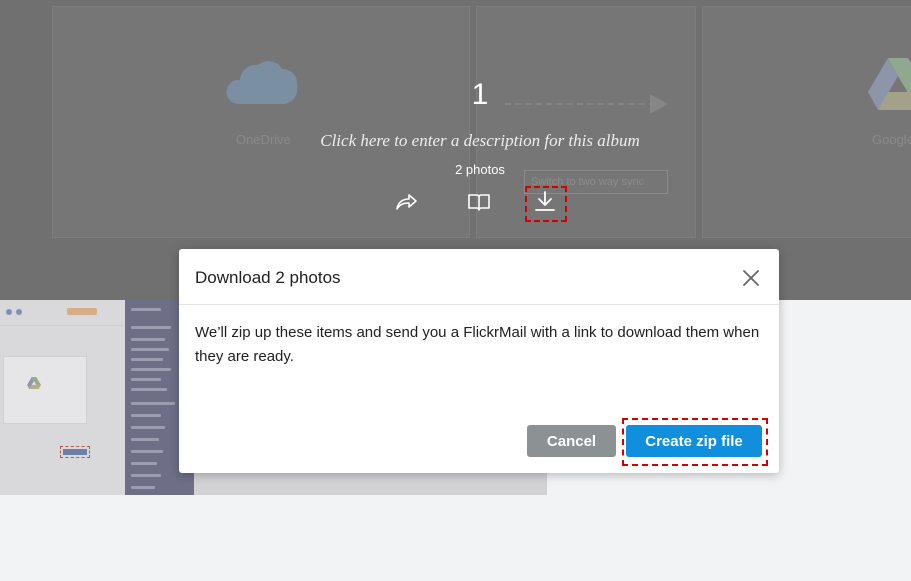 The image size is (911, 581). What do you see at coordinates (546, 204) in the screenshot?
I see `download-highlight-box` at bounding box center [546, 204].